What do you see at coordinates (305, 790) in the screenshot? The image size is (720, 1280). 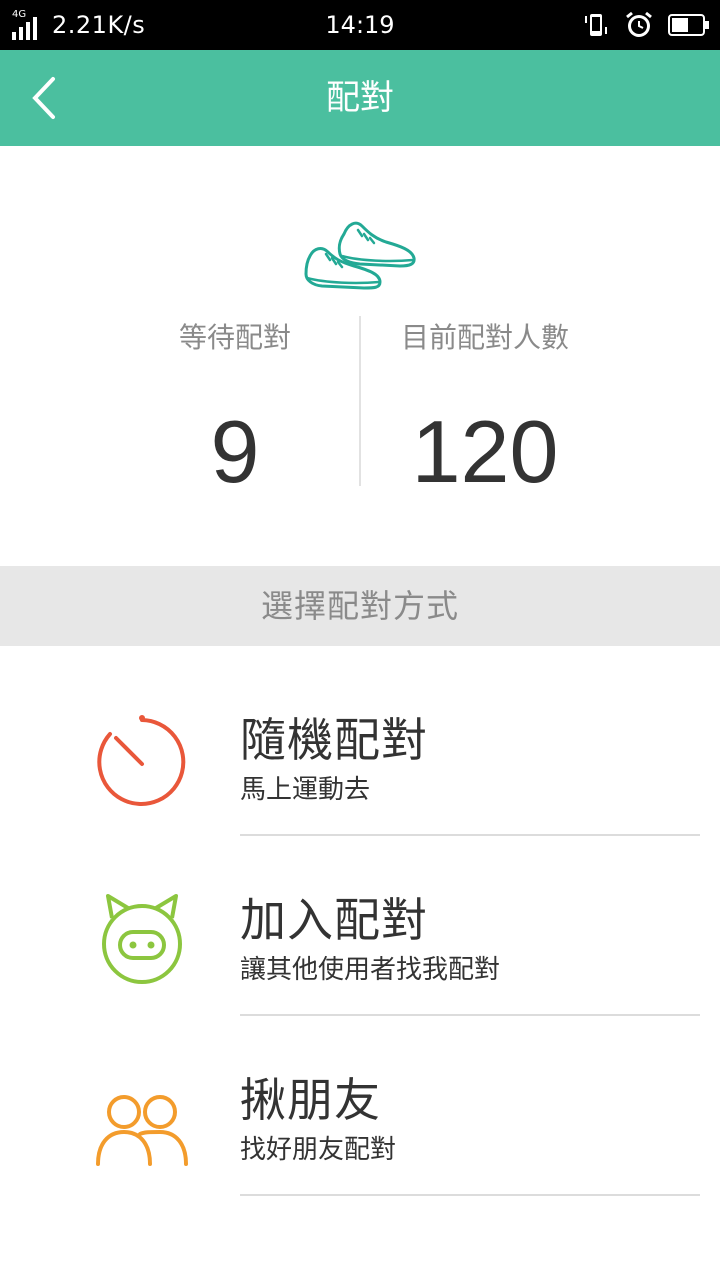 I see `option-subtitle: 馬上運動去` at bounding box center [305, 790].